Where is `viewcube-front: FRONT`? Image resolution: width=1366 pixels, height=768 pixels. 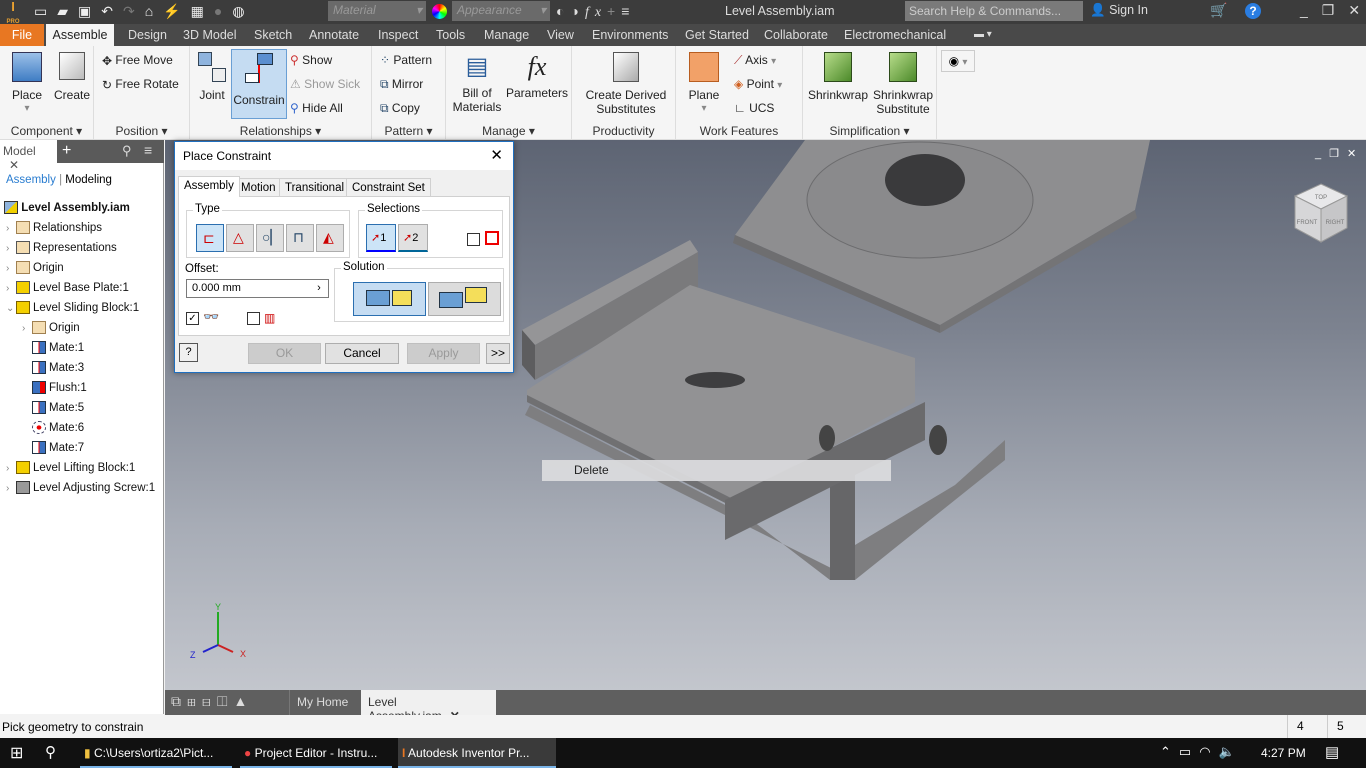 viewcube-front: FRONT is located at coordinates (1307, 223).